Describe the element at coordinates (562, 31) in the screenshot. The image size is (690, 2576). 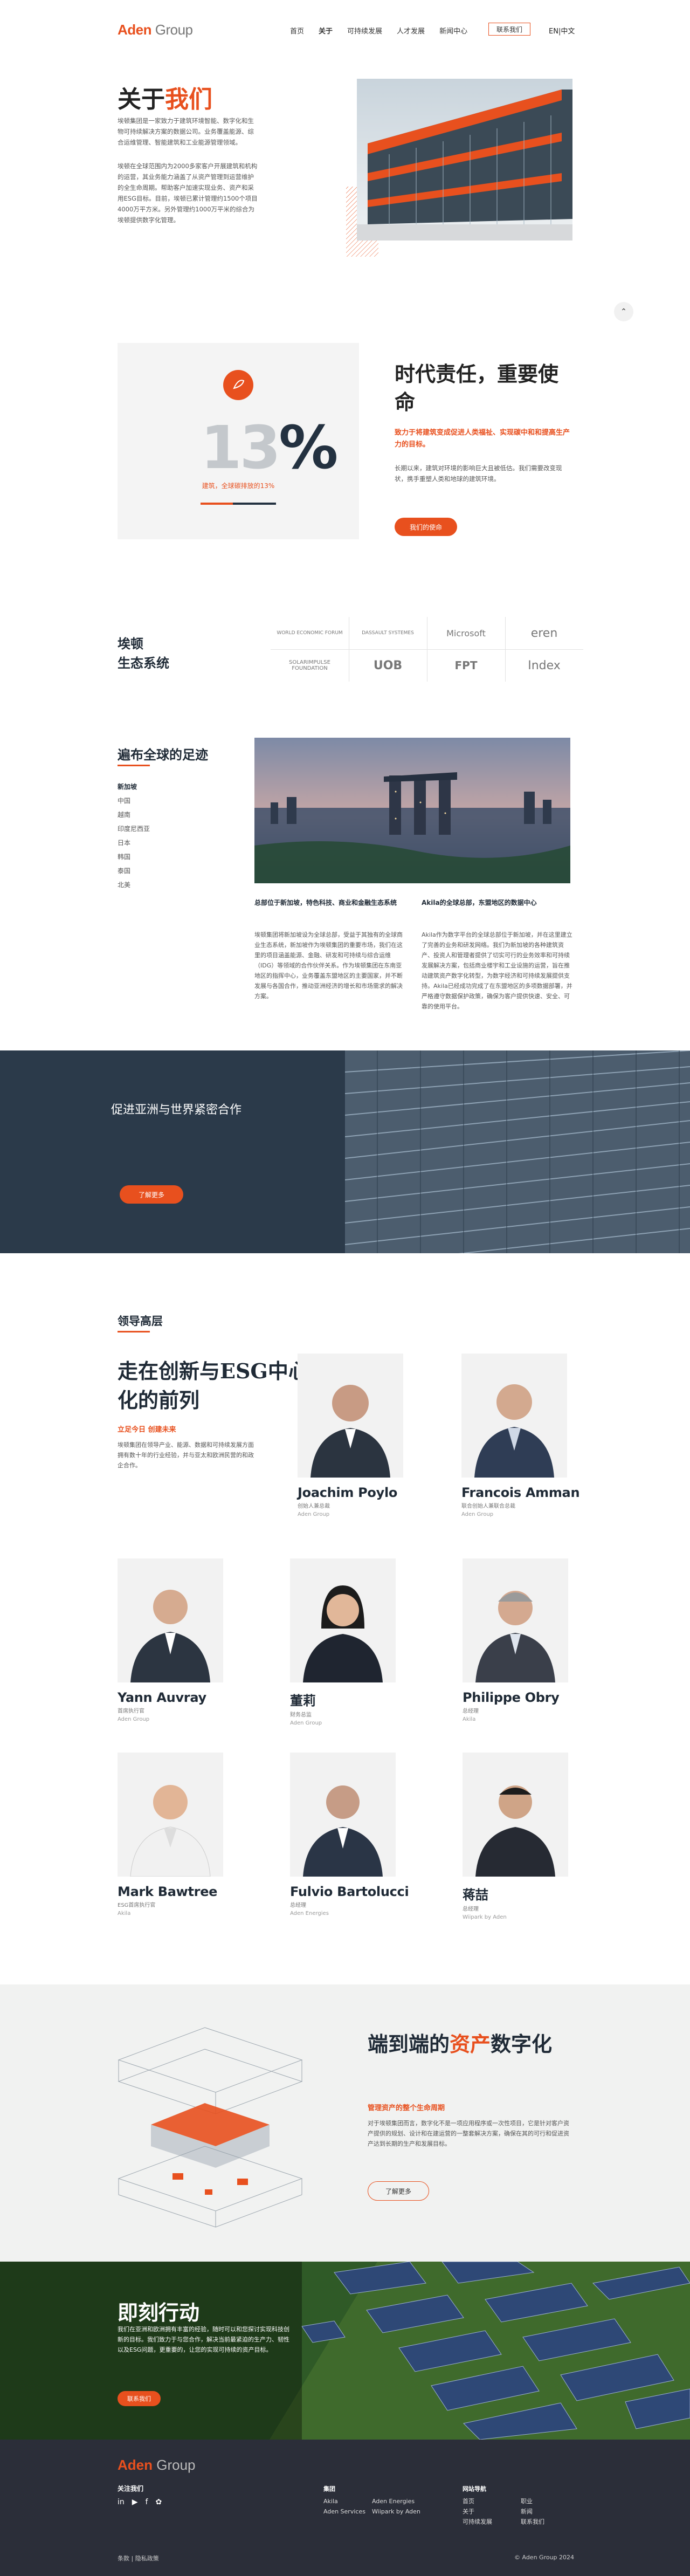
I see `language-switch: EN|中文` at that location.